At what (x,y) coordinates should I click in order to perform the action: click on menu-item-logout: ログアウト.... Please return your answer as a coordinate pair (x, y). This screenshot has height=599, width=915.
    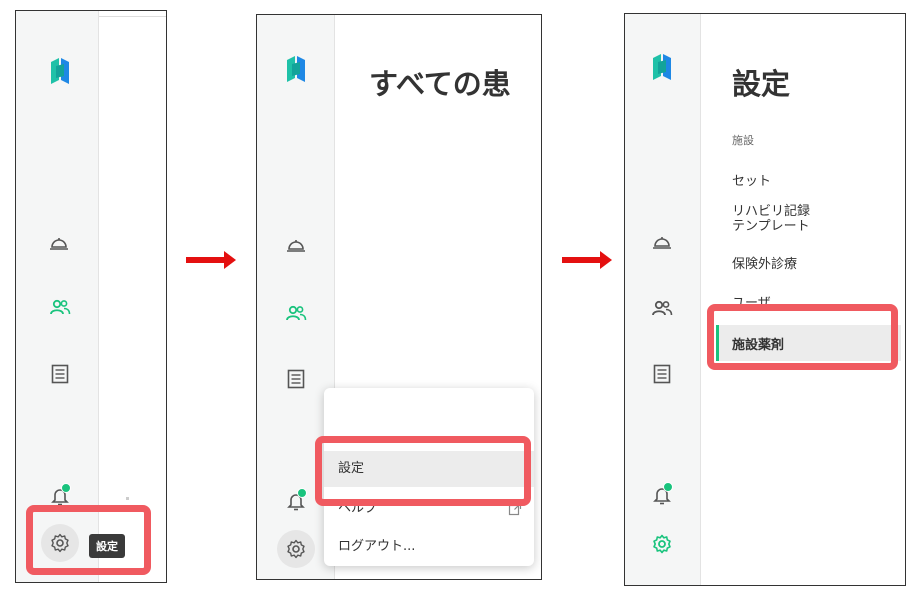
    Looking at the image, I should click on (429, 547).